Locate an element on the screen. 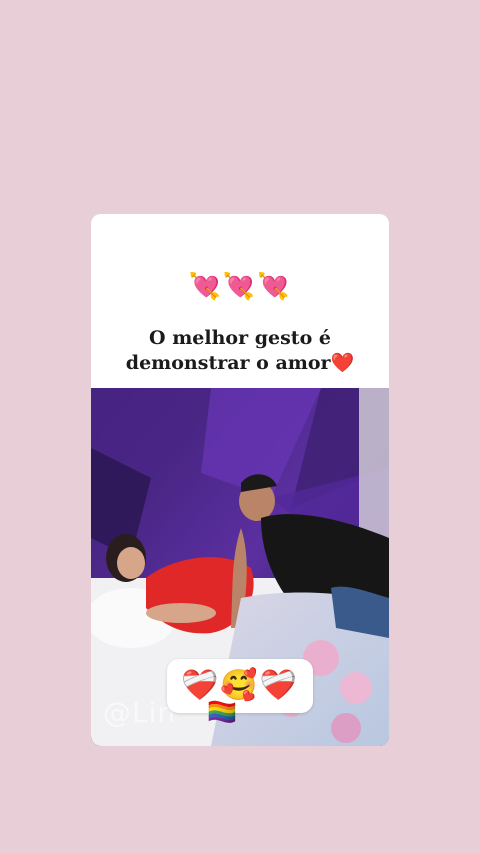 The width and height of the screenshot is (480, 854). watermark-text: @Lin is located at coordinates (140, 712).